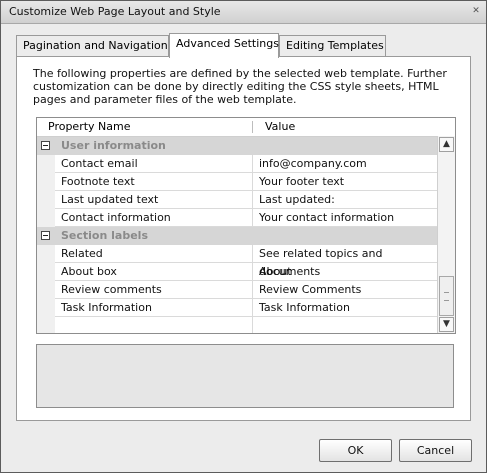 This screenshot has width=487, height=473. What do you see at coordinates (237, 182) in the screenshot?
I see `property-row: Footnote text Your footer text` at bounding box center [237, 182].